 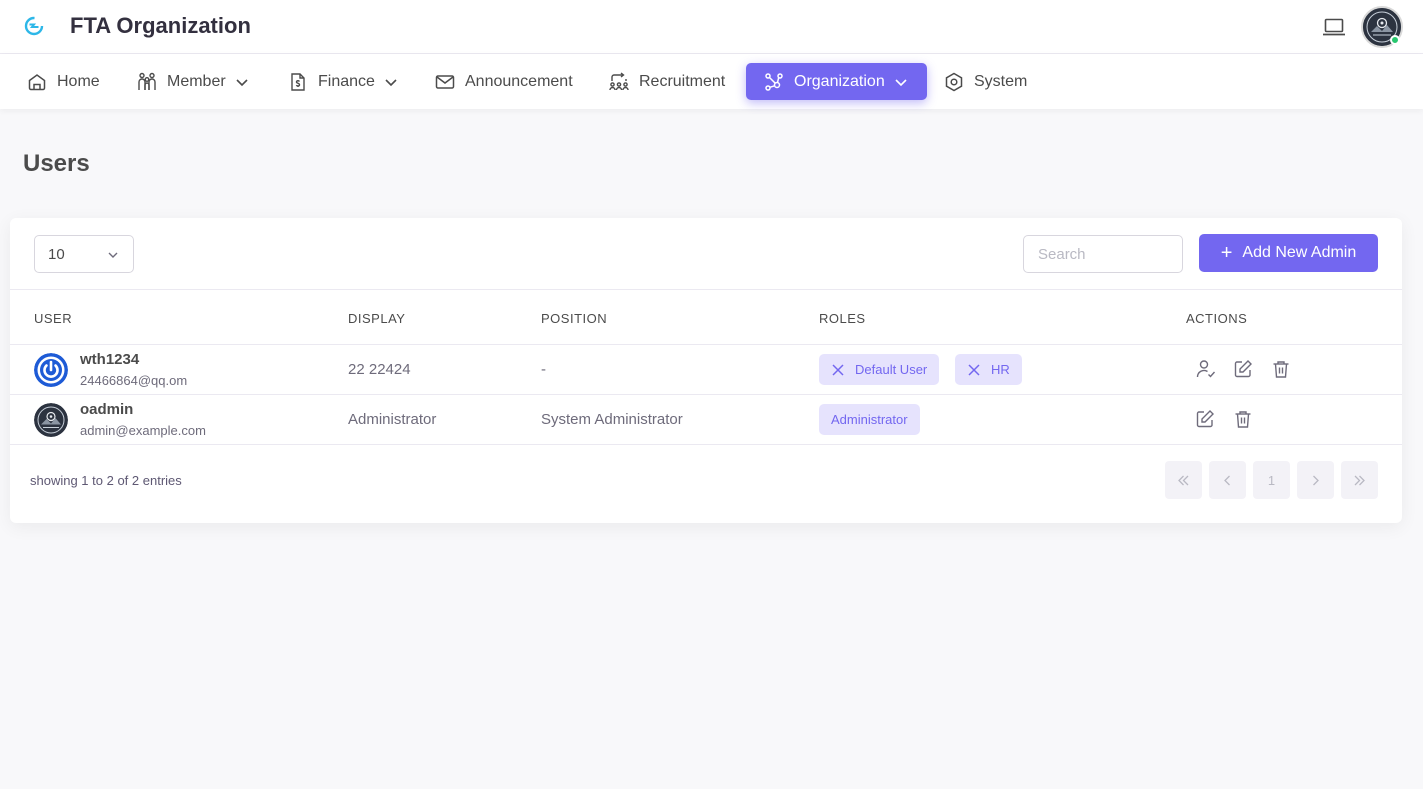 What do you see at coordinates (78, 81) in the screenshot?
I see `nav-item-label: Home` at bounding box center [78, 81].